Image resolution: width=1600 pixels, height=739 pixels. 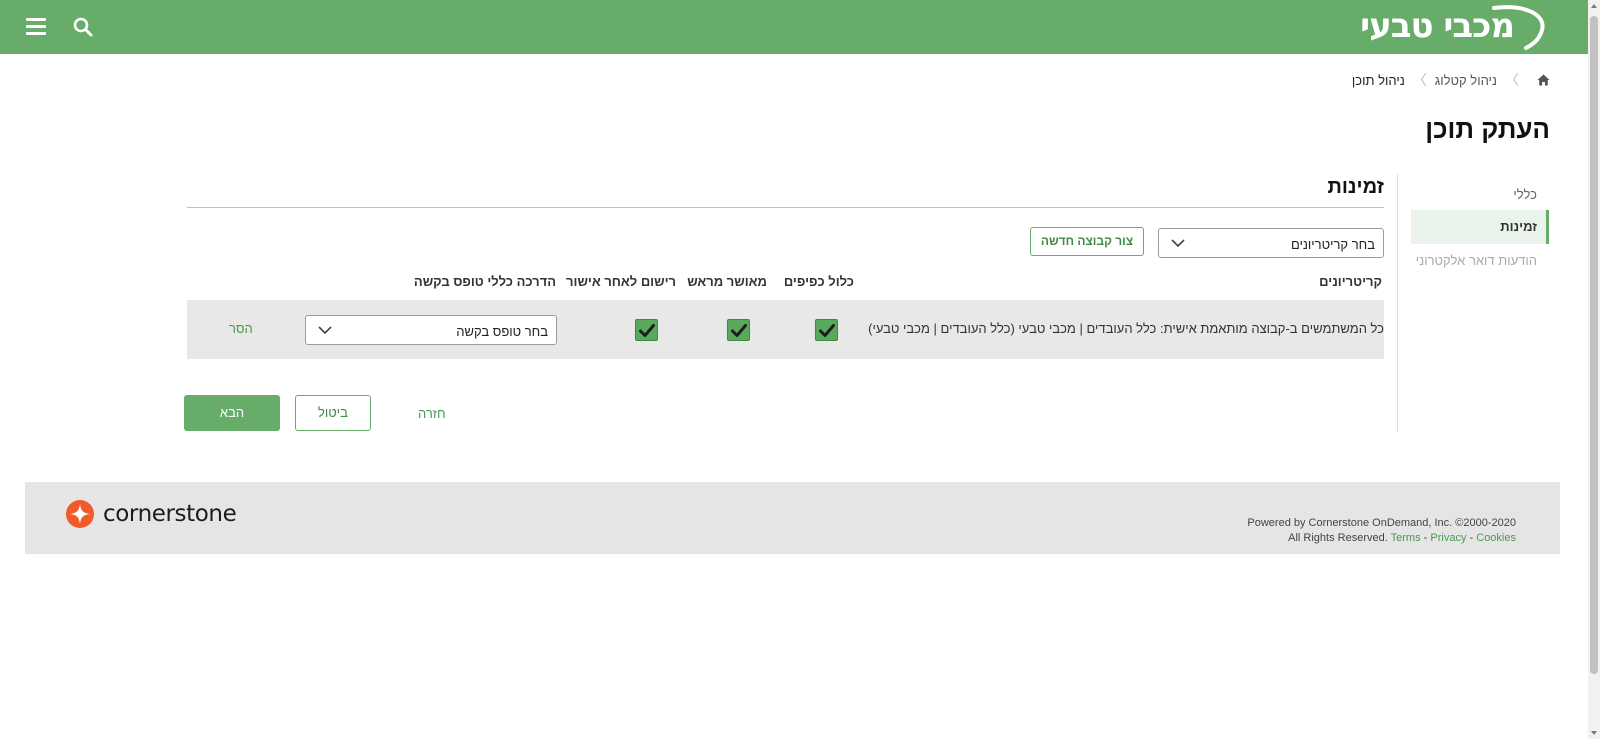 What do you see at coordinates (83, 27) in the screenshot?
I see `search-icon` at bounding box center [83, 27].